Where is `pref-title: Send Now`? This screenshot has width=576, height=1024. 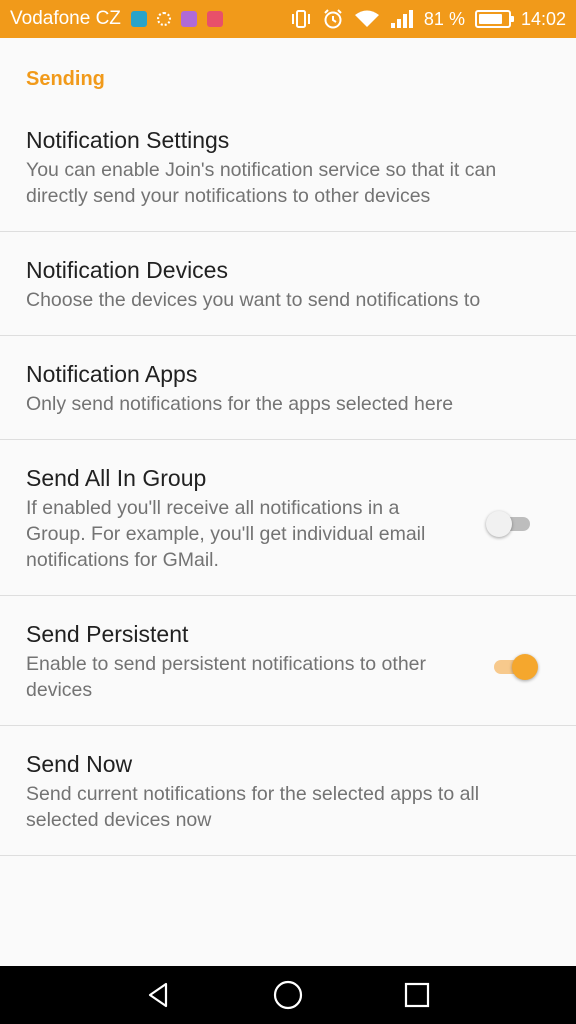
pref-title: Send Now is located at coordinates (79, 764).